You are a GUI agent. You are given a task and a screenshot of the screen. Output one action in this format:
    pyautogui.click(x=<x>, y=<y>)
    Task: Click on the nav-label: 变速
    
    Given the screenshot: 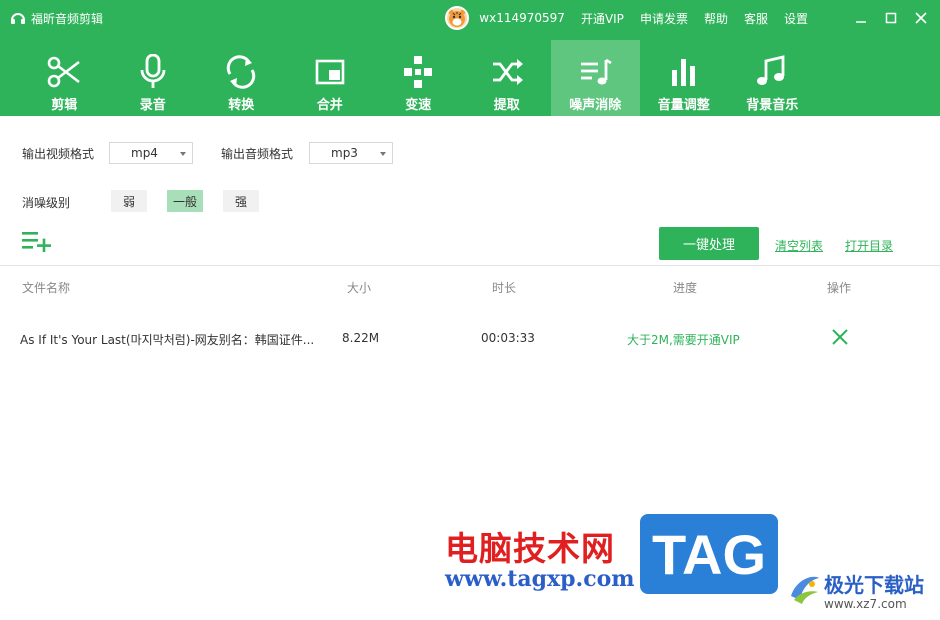 What is the action you would take?
    pyautogui.click(x=418, y=105)
    